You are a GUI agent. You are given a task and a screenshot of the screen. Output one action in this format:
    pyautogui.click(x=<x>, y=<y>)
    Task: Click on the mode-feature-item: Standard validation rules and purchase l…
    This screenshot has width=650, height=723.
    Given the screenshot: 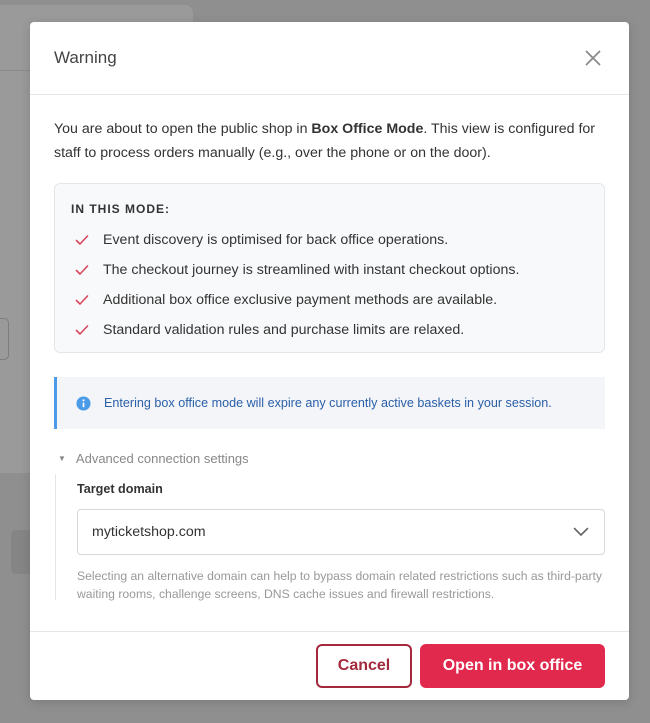 What is the action you would take?
    pyautogui.click(x=329, y=330)
    